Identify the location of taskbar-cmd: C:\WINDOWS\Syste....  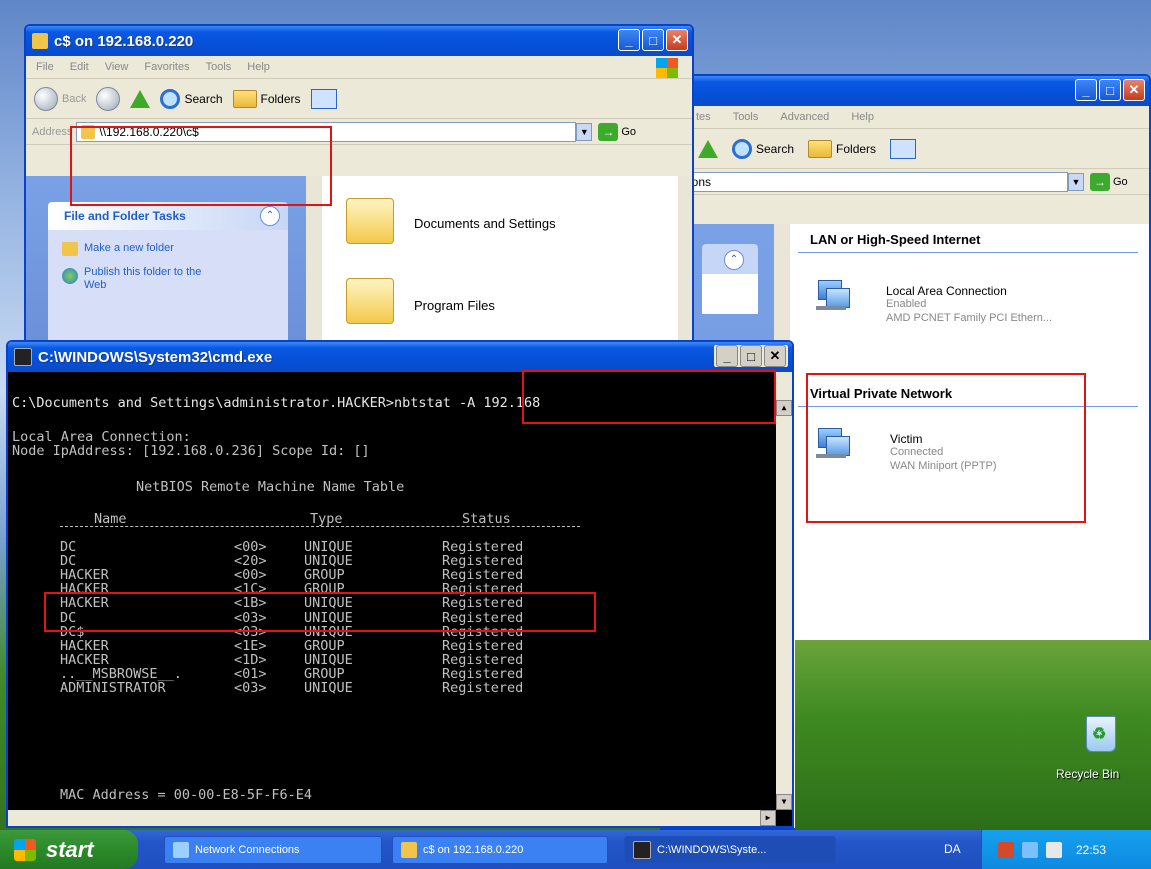
(730, 850).